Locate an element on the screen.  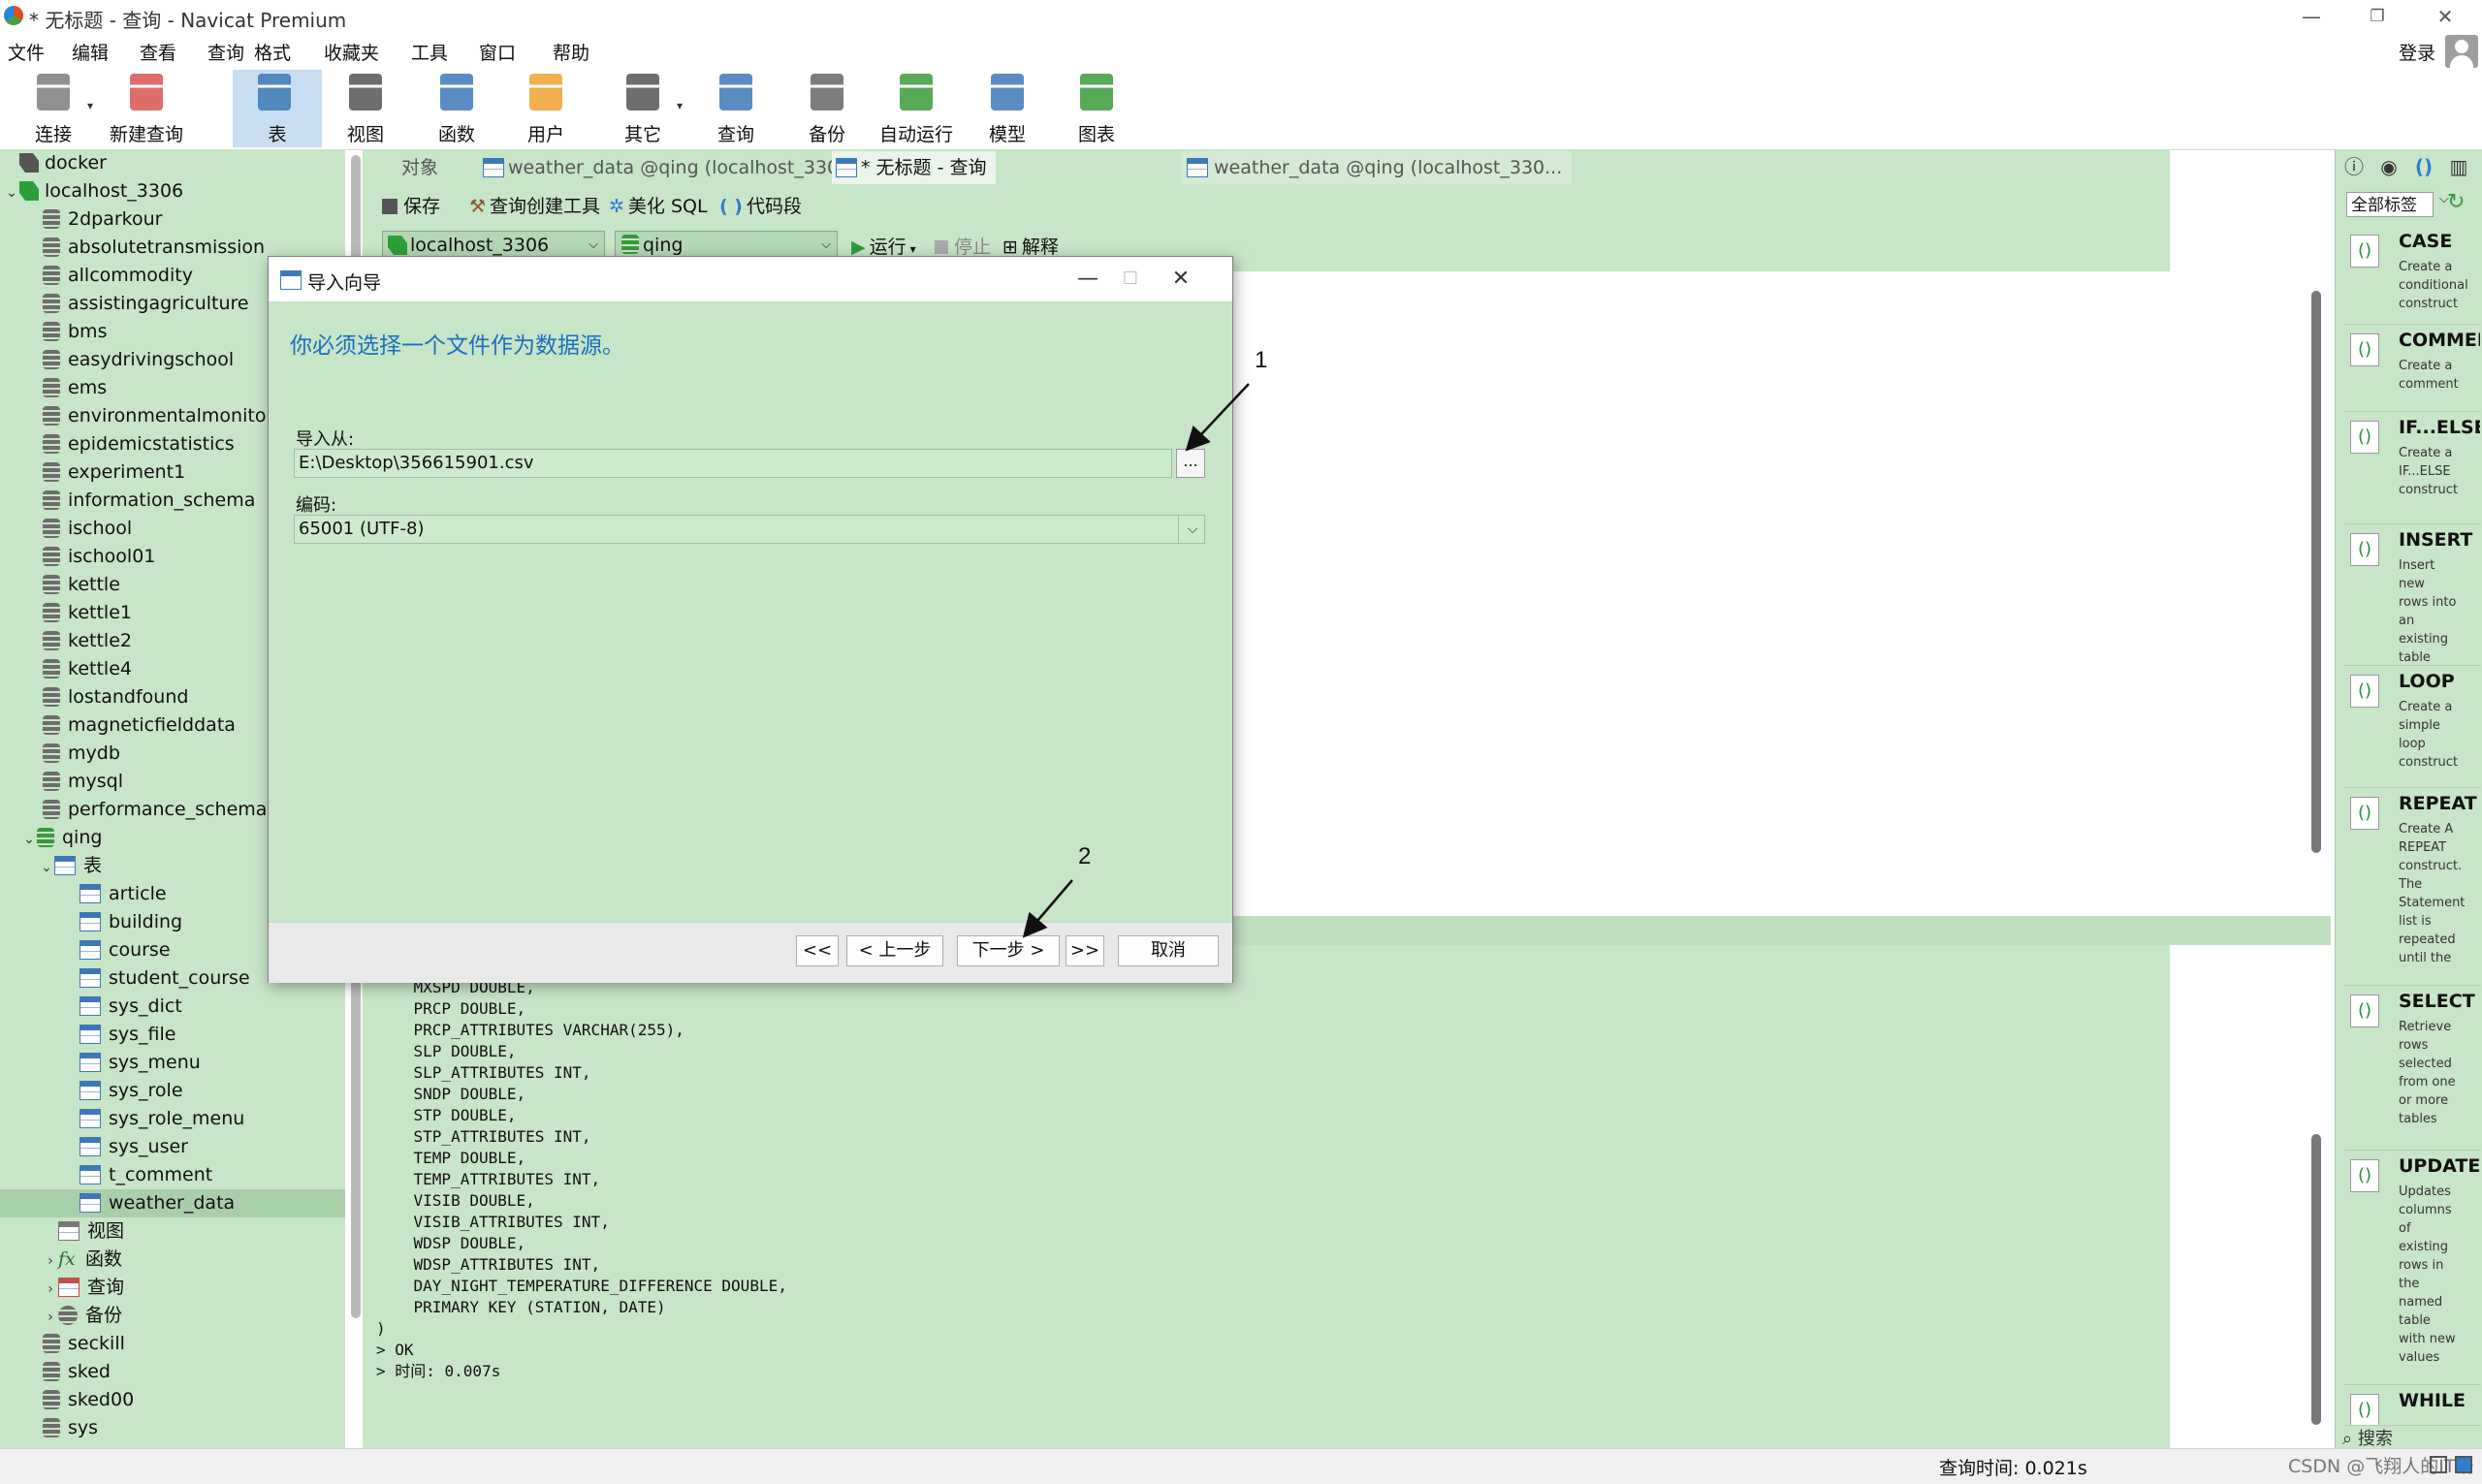
output-scrollbar is located at coordinates (2316, 1279).